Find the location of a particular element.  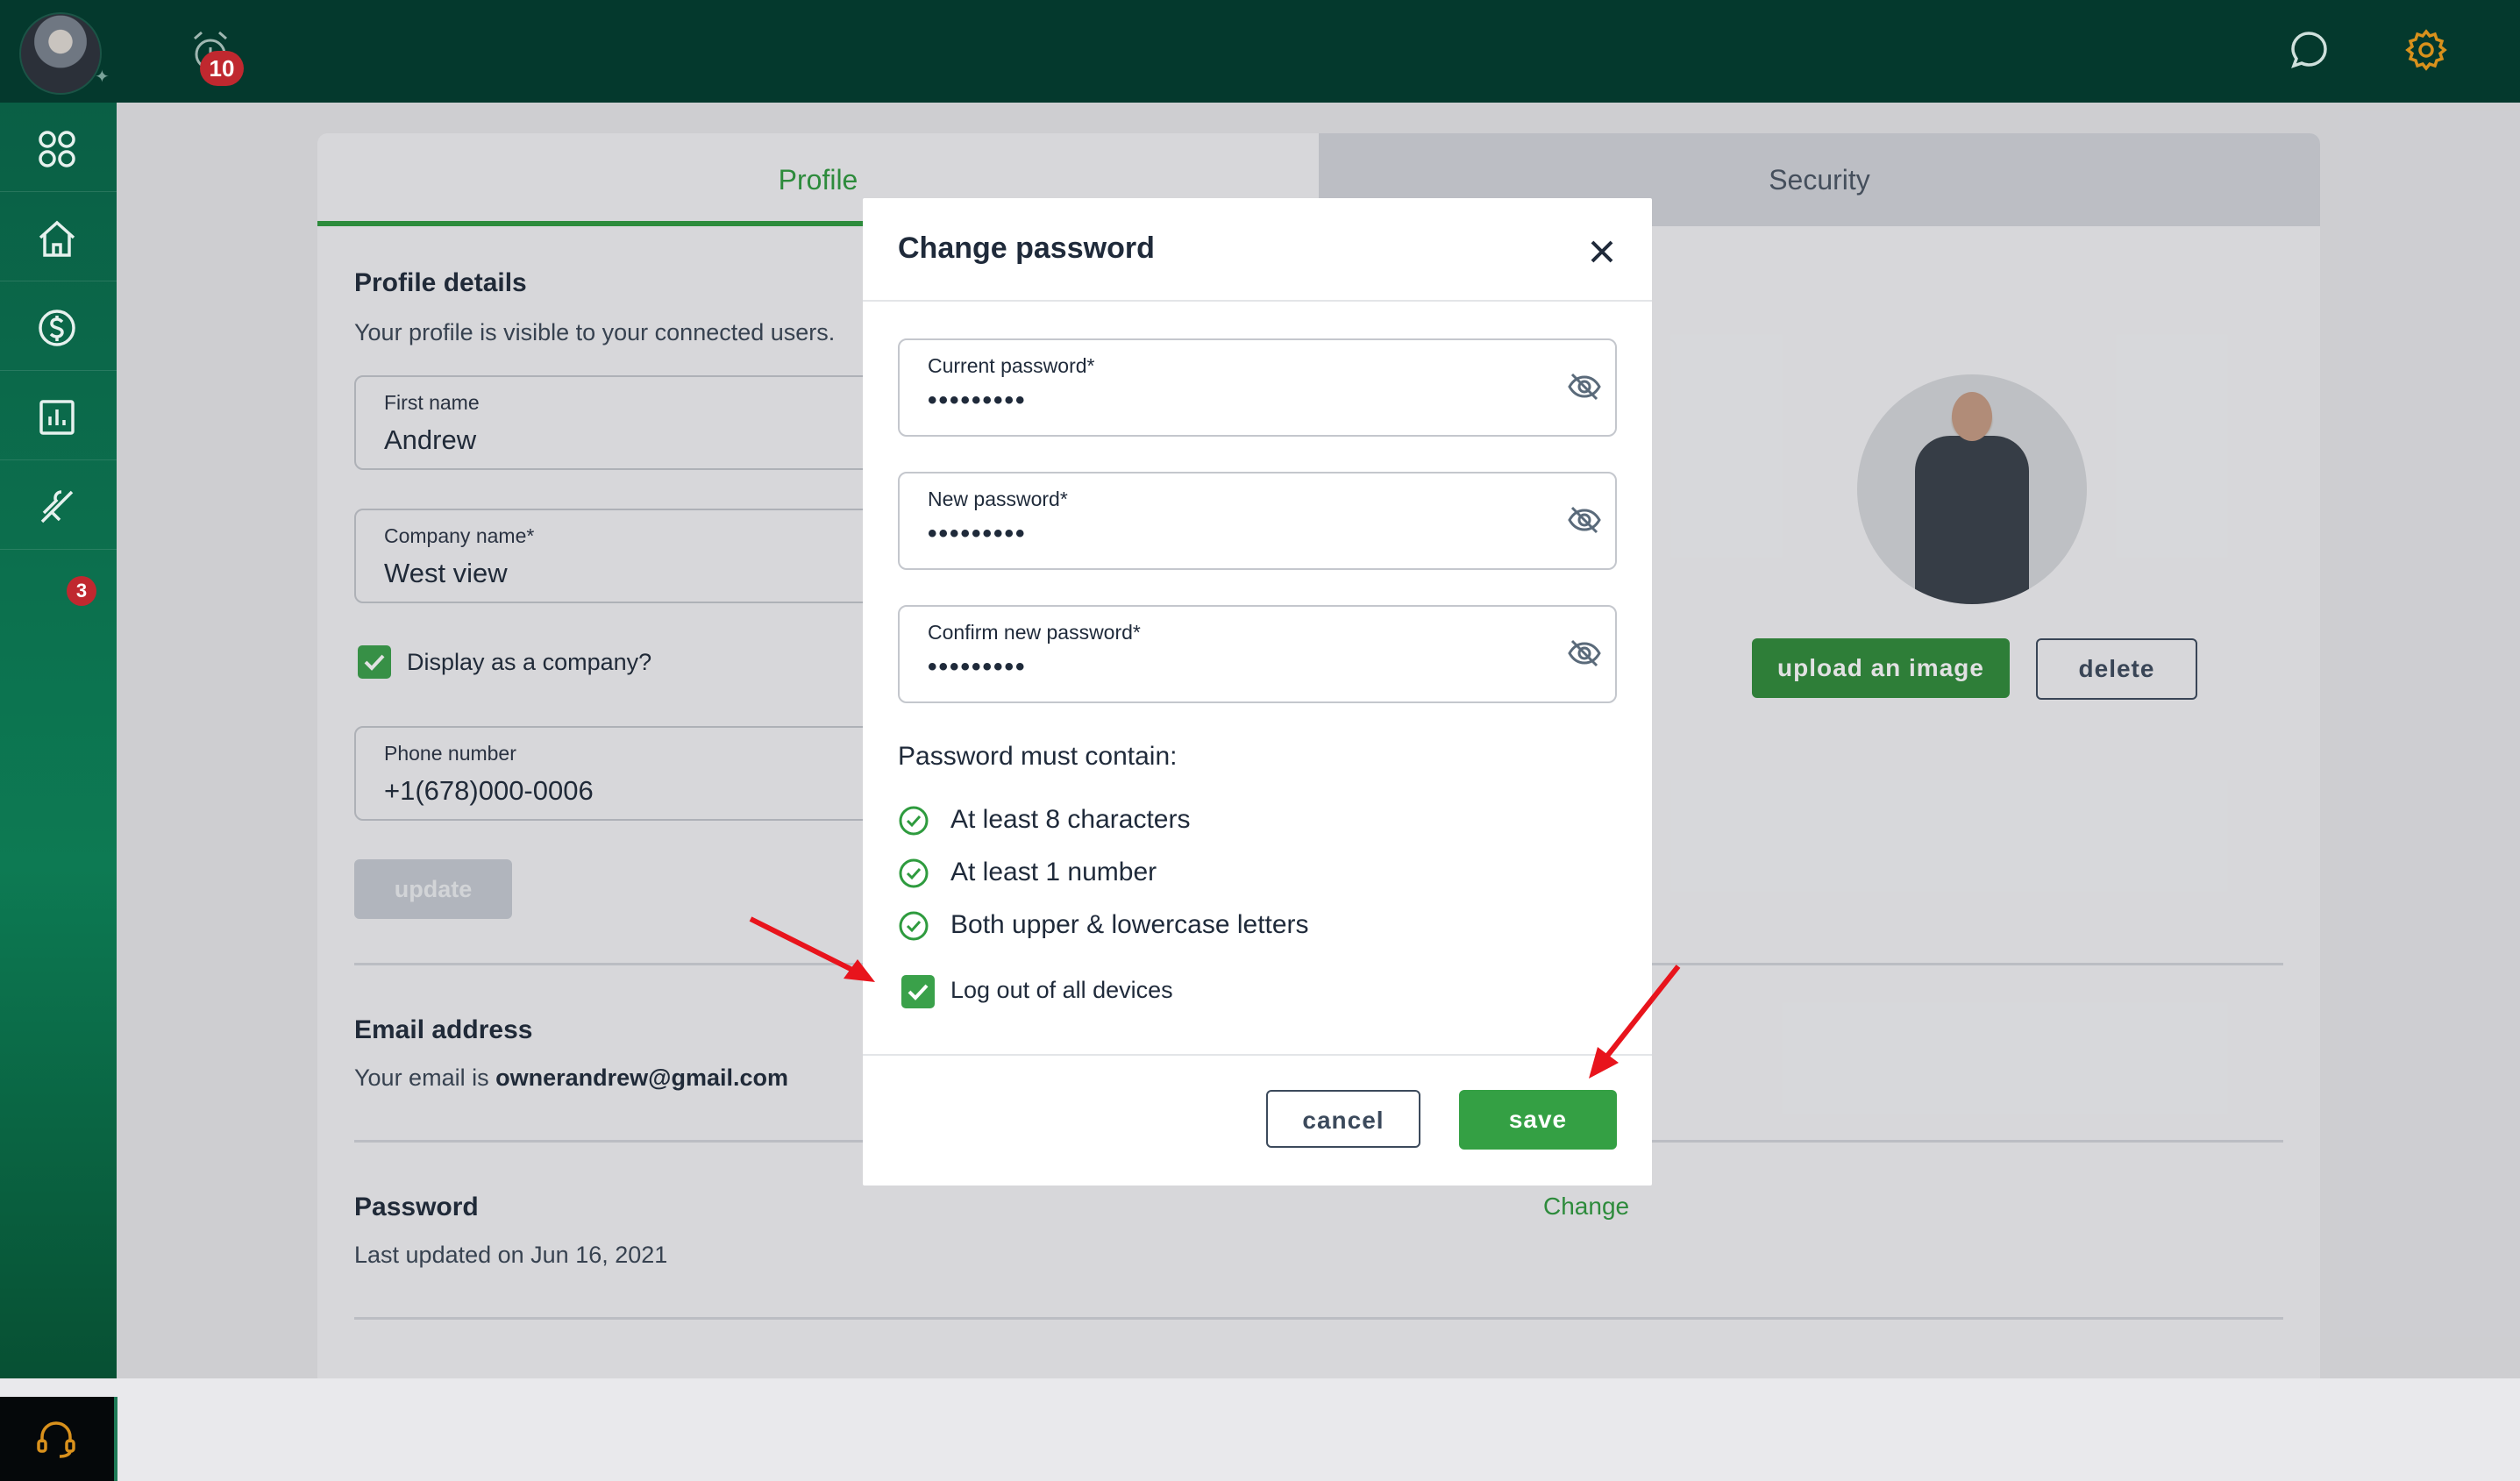

top-bar: ✦ 10 is located at coordinates (1260, 51).